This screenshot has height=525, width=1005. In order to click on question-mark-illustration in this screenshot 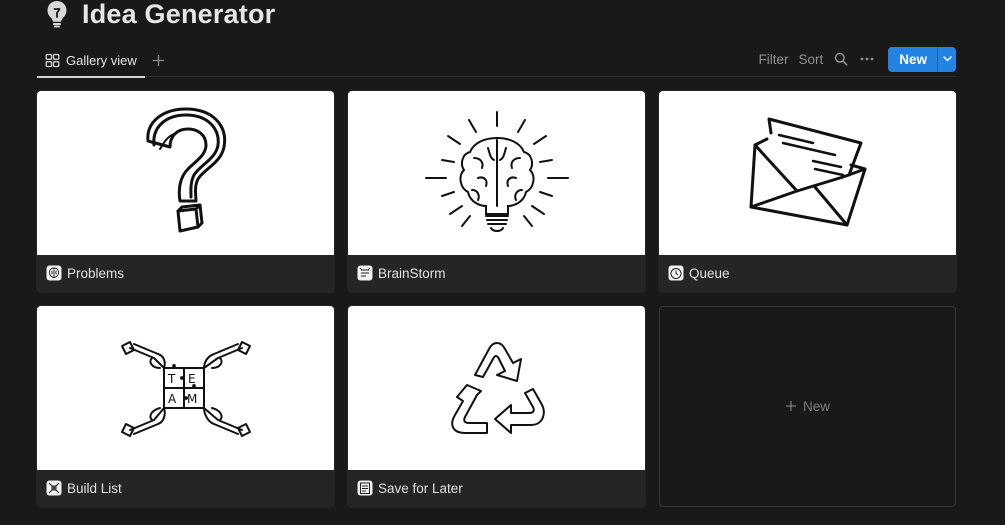, I will do `click(185, 170)`.